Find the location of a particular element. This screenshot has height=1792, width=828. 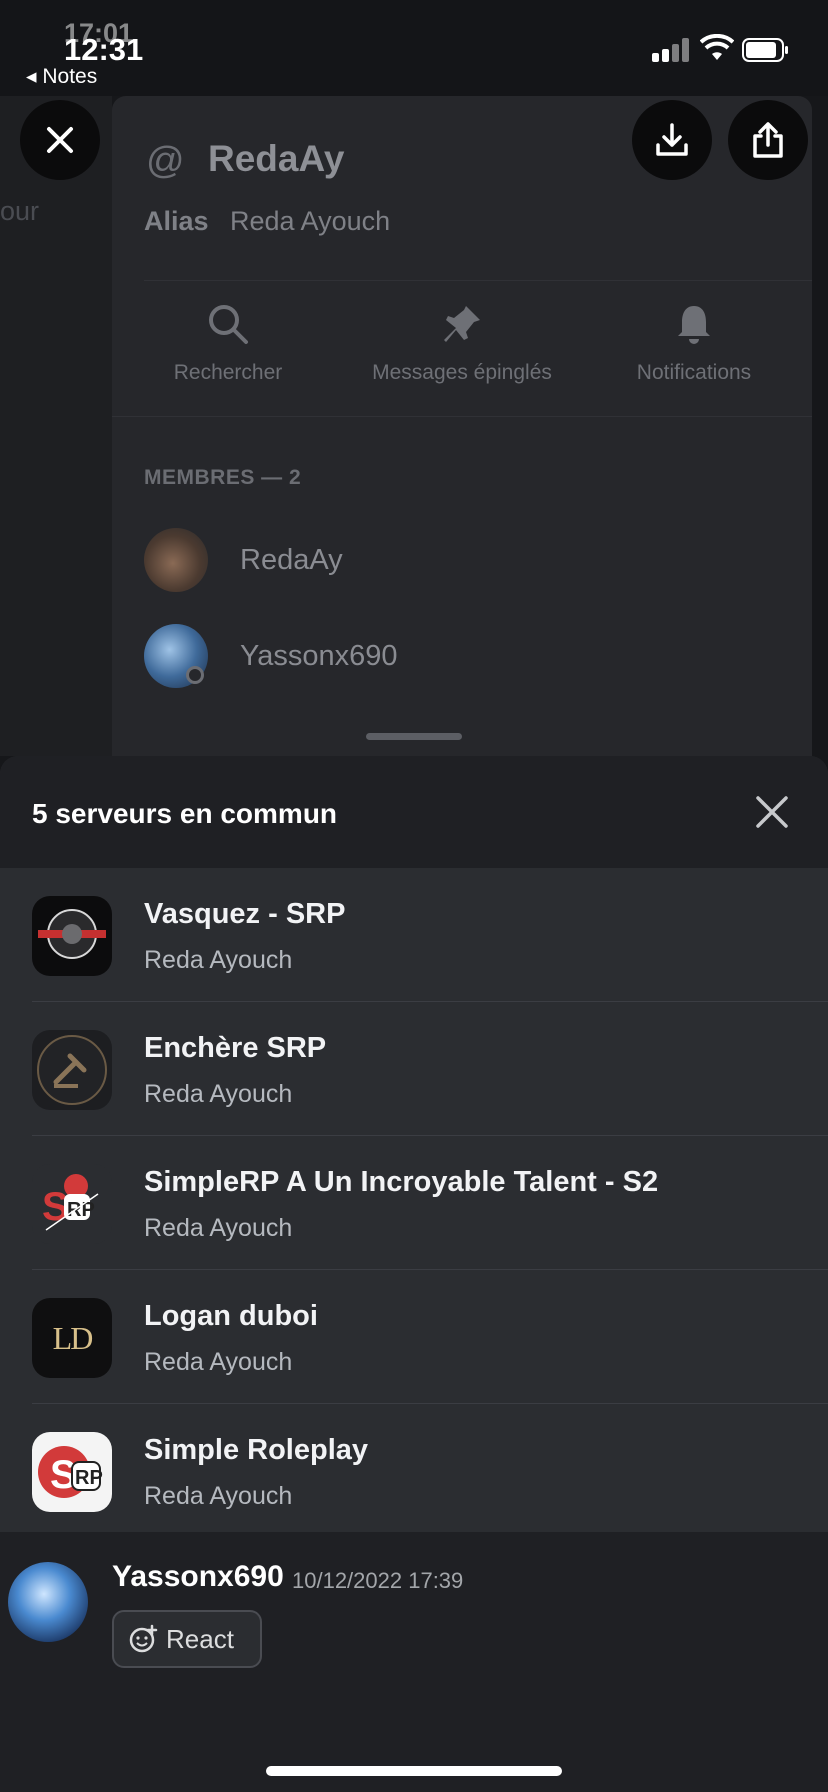

at-icon: @ is located at coordinates (165, 161).